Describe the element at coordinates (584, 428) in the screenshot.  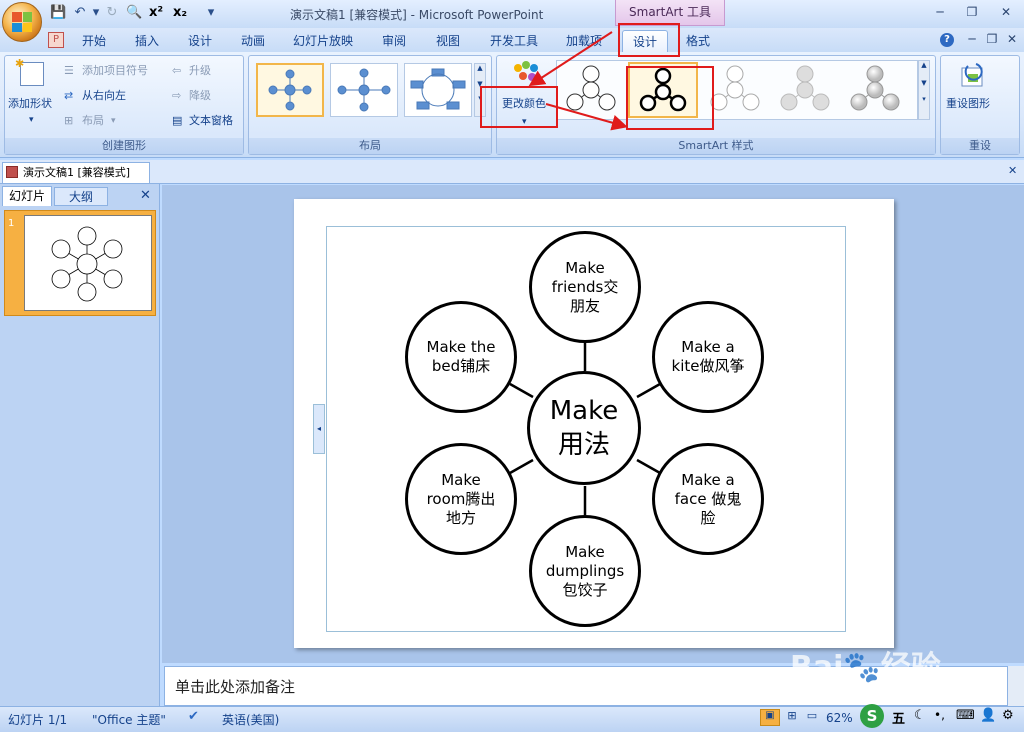
I see `smartart-center-node: Make 用法` at that location.